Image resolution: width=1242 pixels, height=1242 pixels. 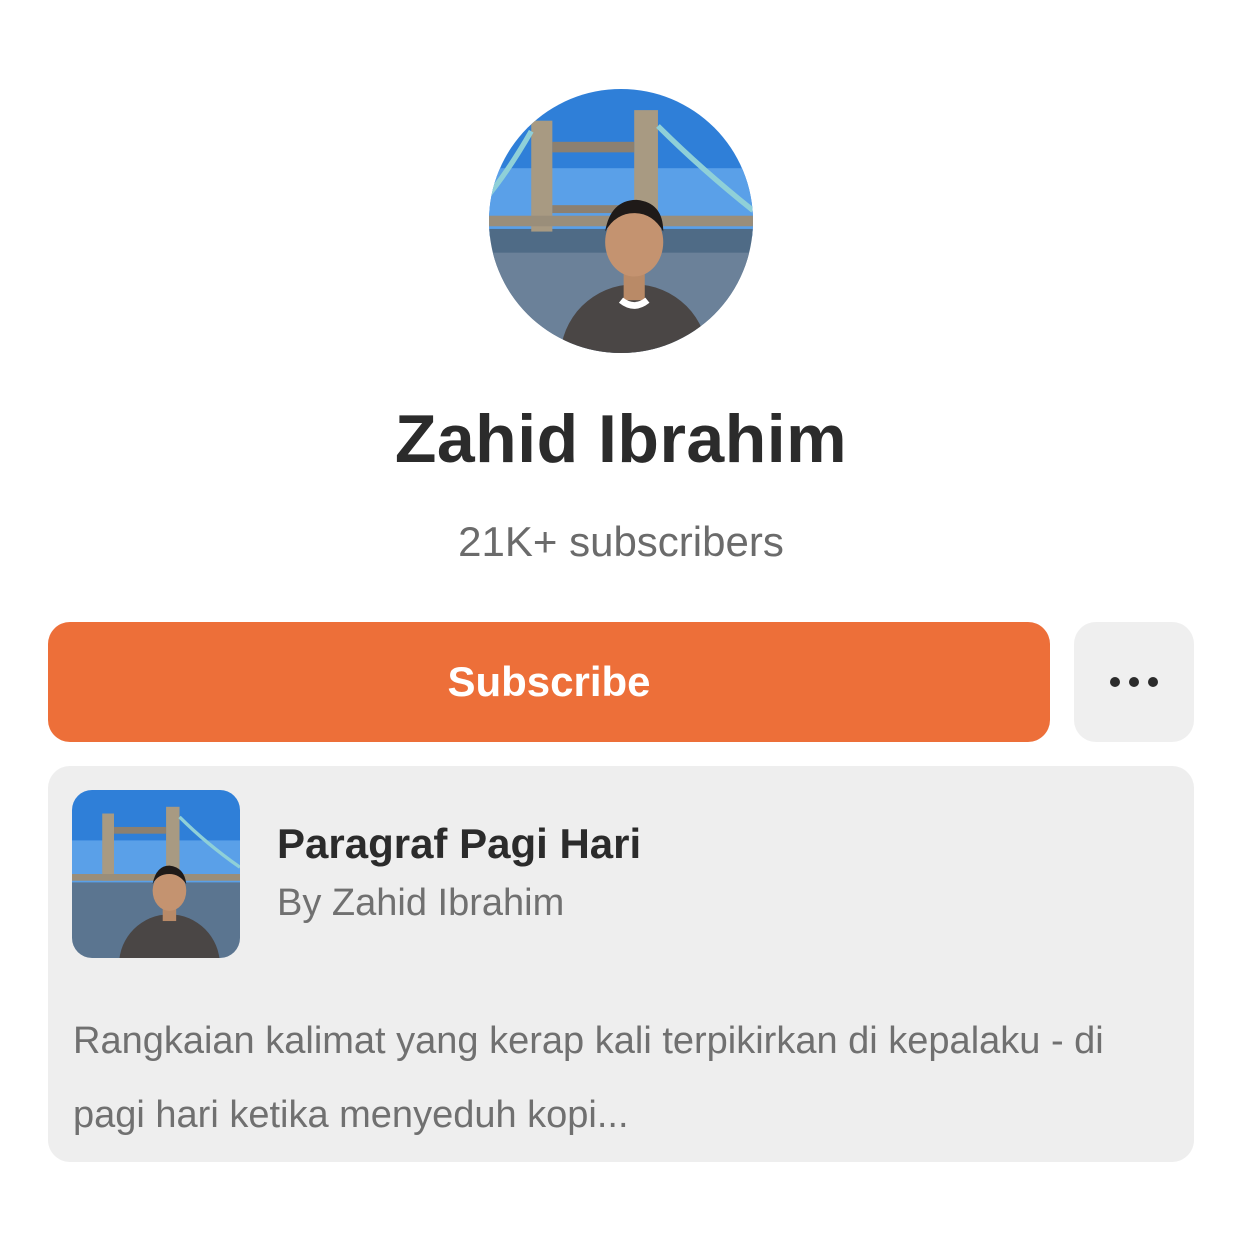 I want to click on publication-author: By Zahid Ibrahim, so click(x=421, y=903).